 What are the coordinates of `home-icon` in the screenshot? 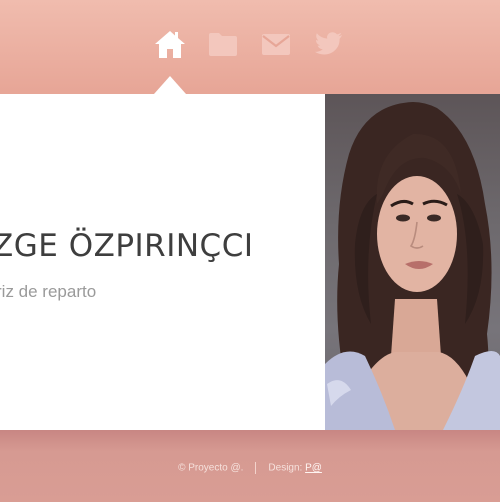 It's located at (170, 44).